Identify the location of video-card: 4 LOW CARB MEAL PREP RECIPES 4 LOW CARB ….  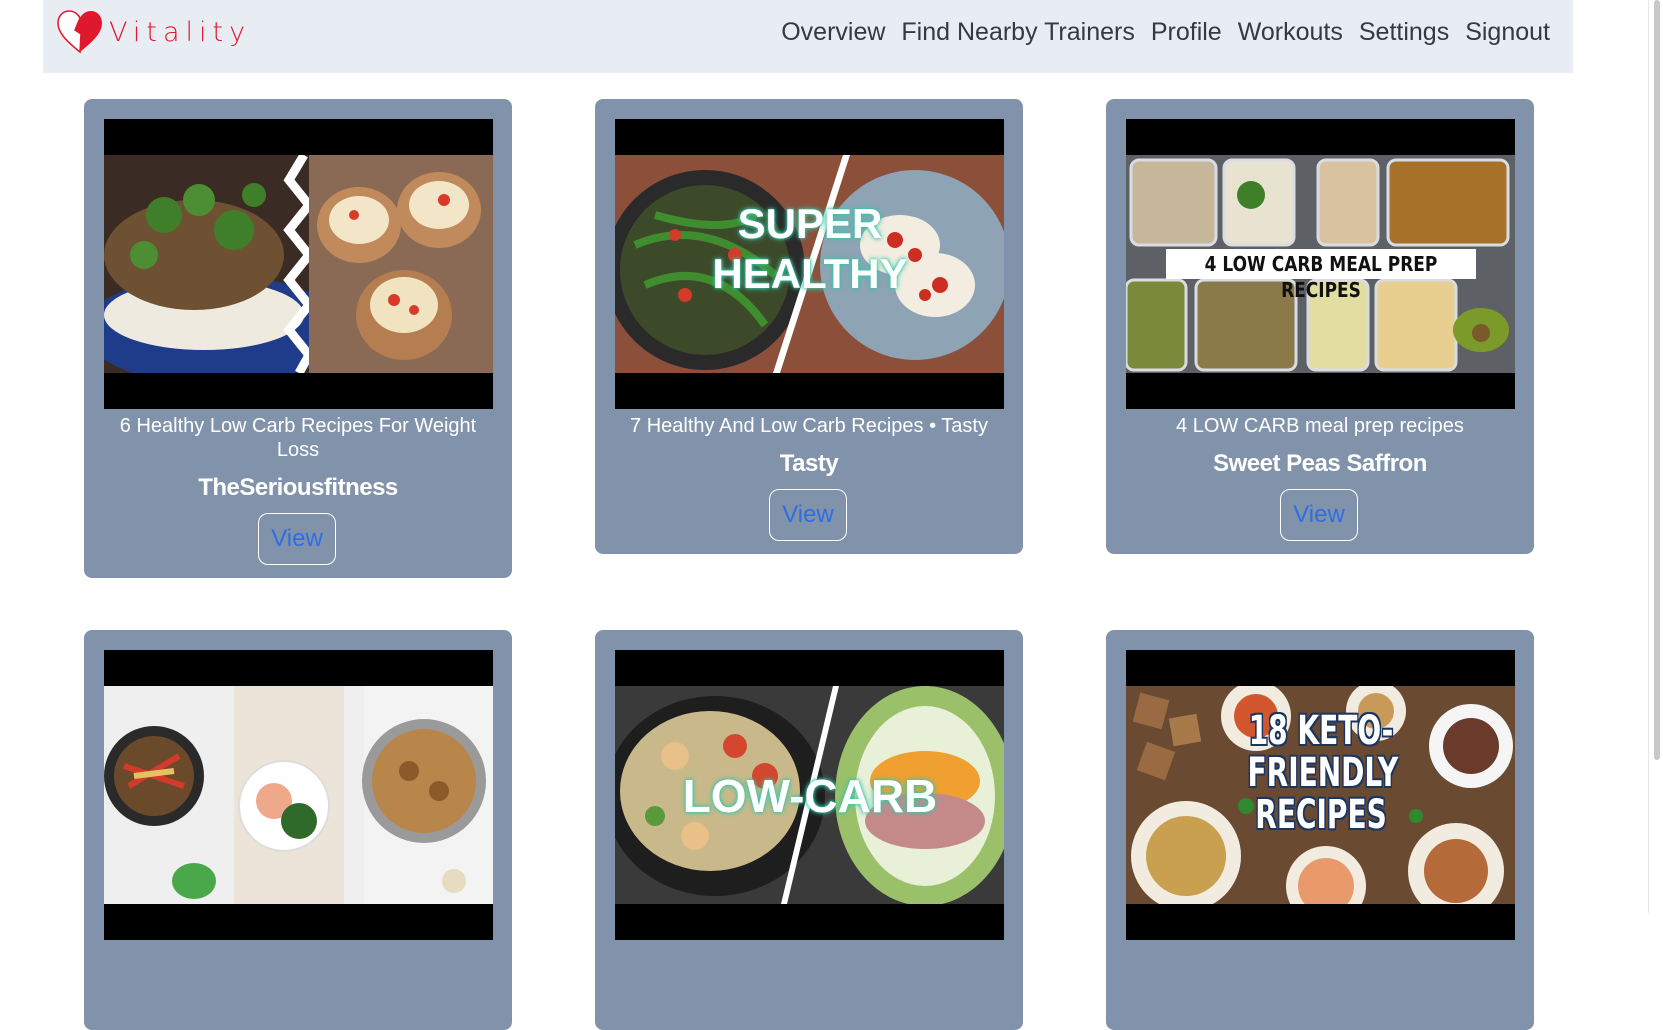
(1320, 326).